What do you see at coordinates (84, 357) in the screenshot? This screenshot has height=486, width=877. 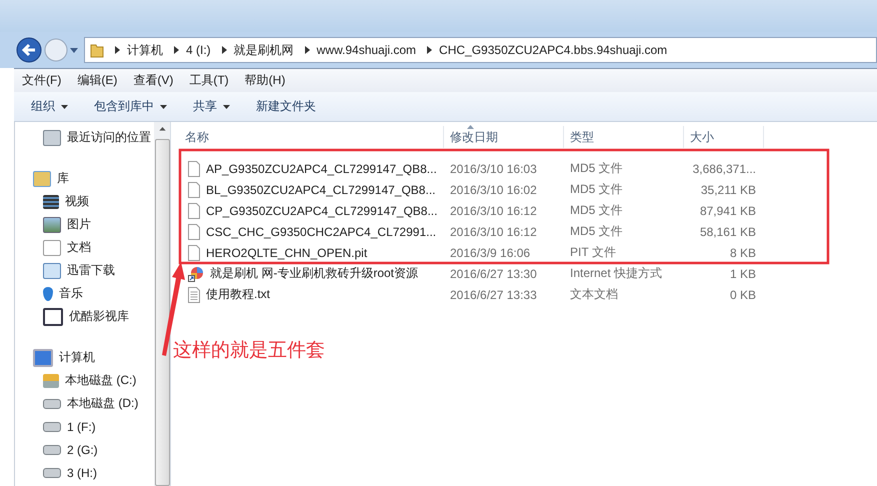 I see `sidebar-item: 计算机` at bounding box center [84, 357].